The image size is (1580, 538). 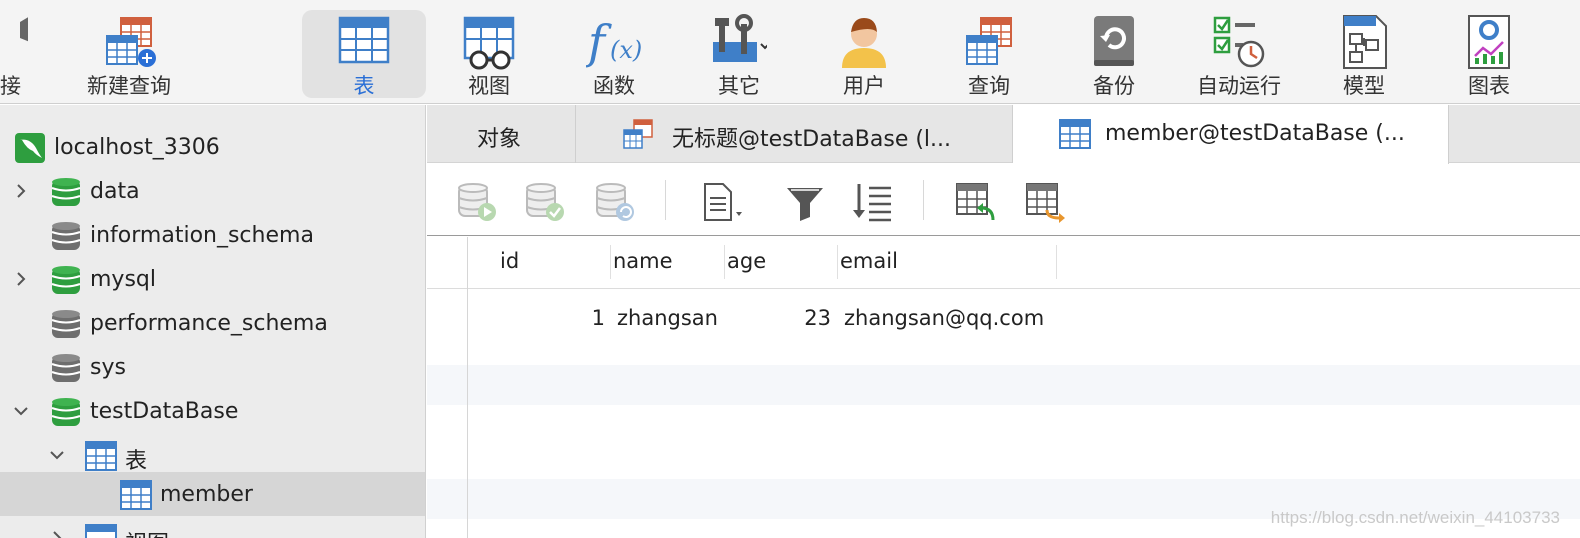 What do you see at coordinates (212, 279) in the screenshot?
I see `tree-item-database: mysql` at bounding box center [212, 279].